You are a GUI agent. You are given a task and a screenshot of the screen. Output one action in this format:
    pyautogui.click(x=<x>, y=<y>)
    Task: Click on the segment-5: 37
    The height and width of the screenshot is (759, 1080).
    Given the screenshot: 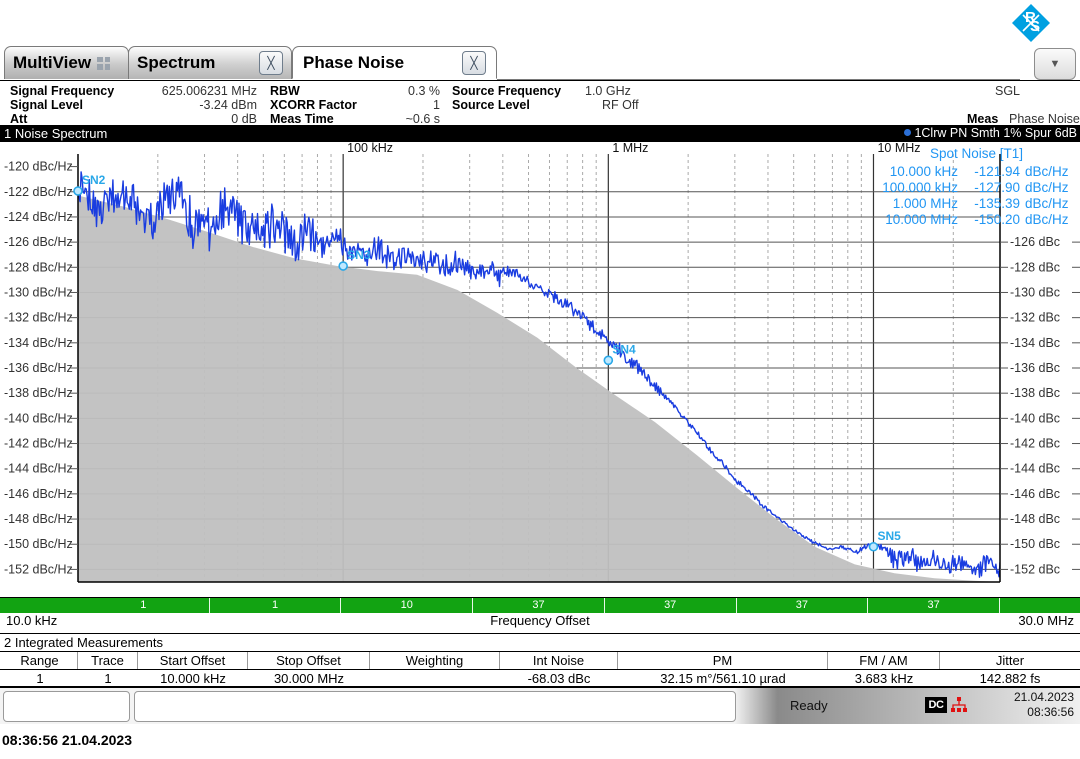 What is the action you would take?
    pyautogui.click(x=671, y=605)
    